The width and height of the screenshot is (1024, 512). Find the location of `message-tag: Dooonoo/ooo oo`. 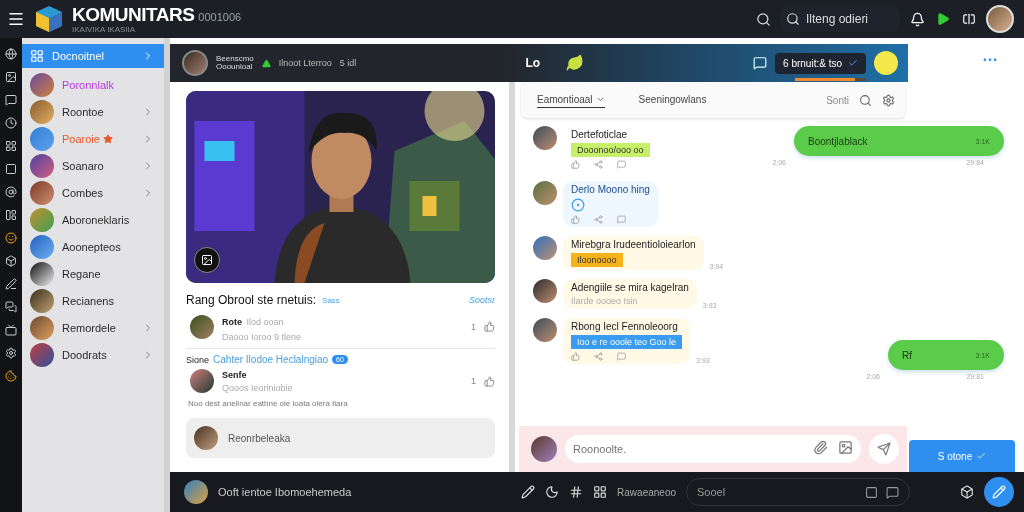

message-tag: Dooonoo/ooo oo is located at coordinates (610, 150).